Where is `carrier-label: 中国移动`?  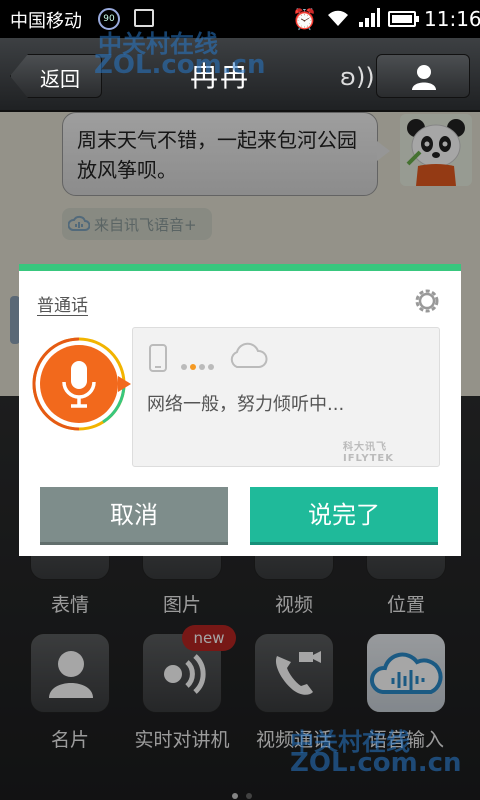
carrier-label: 中国移动 is located at coordinates (46, 21).